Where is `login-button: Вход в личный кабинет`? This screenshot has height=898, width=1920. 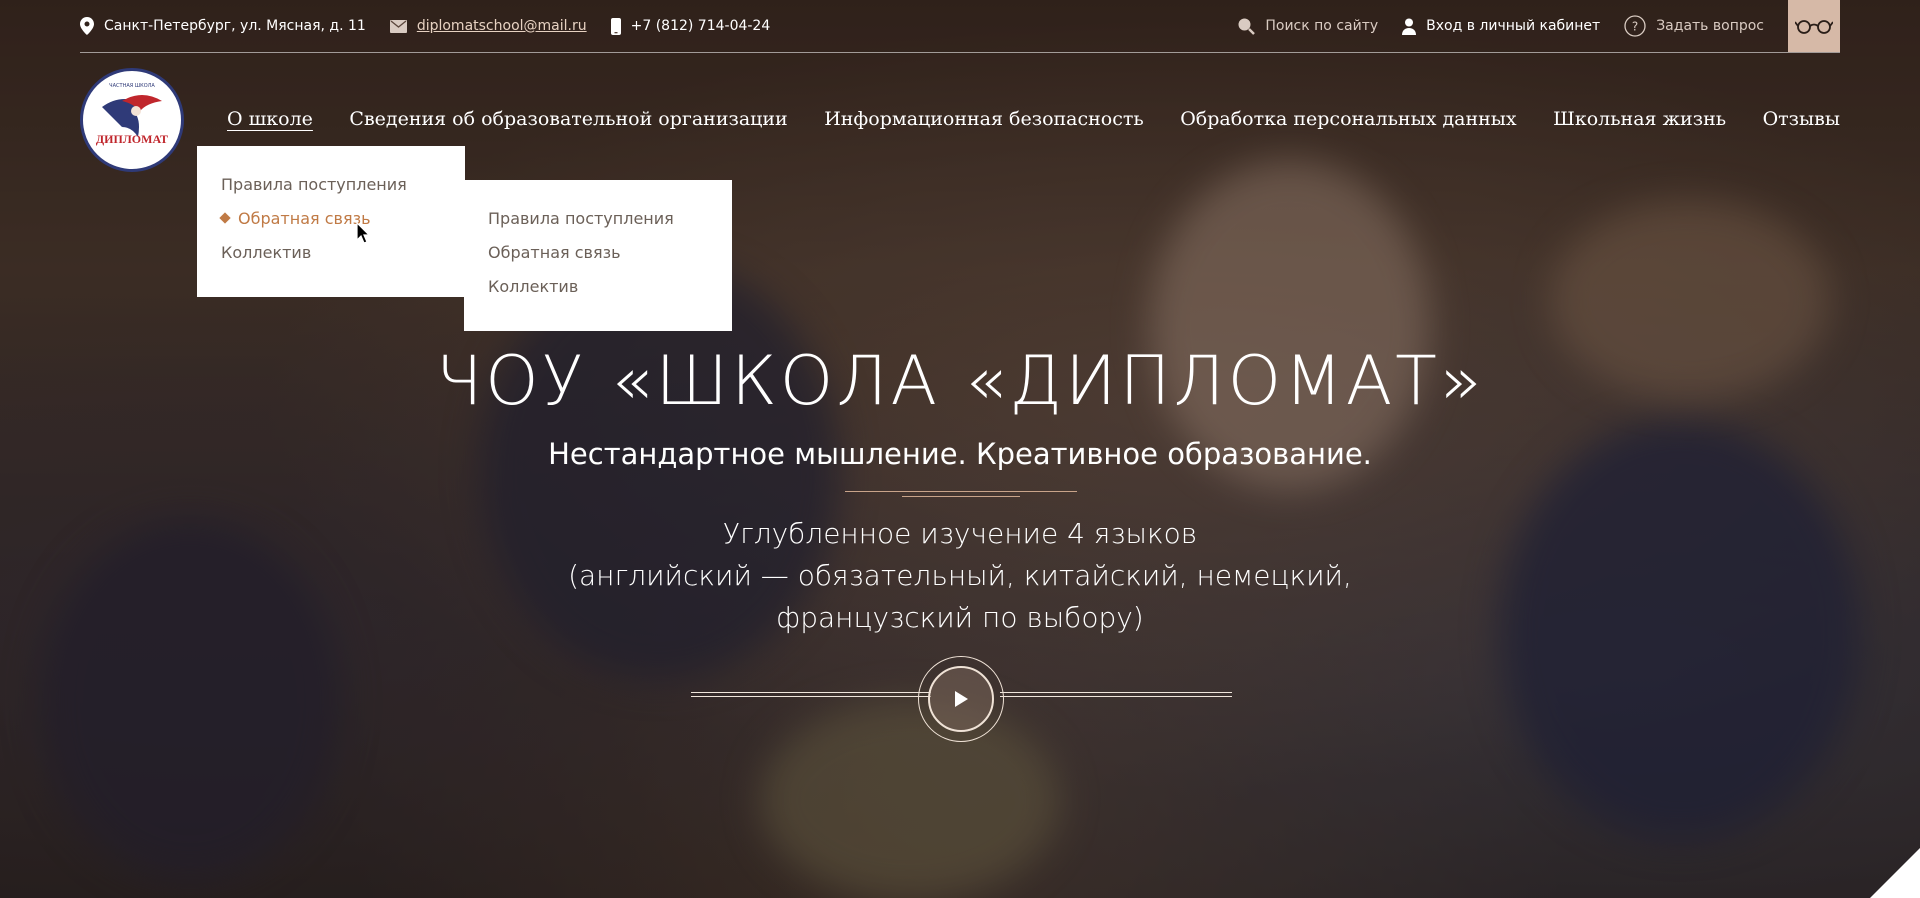
login-button: Вход в личный кабинет is located at coordinates (1501, 26).